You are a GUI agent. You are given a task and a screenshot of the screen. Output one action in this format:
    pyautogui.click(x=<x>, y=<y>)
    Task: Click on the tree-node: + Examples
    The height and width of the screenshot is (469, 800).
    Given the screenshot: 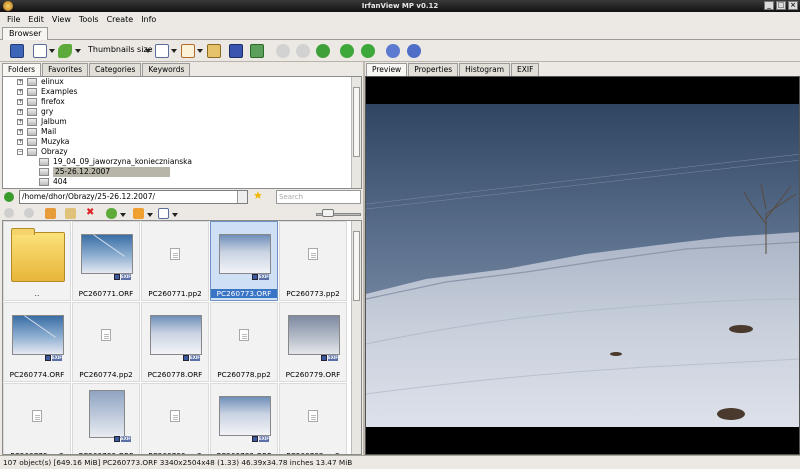 What is the action you would take?
    pyautogui.click(x=177, y=92)
    